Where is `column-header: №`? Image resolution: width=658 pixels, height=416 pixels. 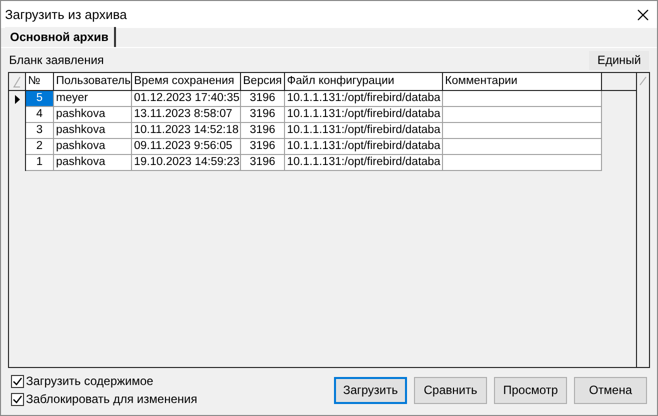
column-header: № is located at coordinates (40, 81).